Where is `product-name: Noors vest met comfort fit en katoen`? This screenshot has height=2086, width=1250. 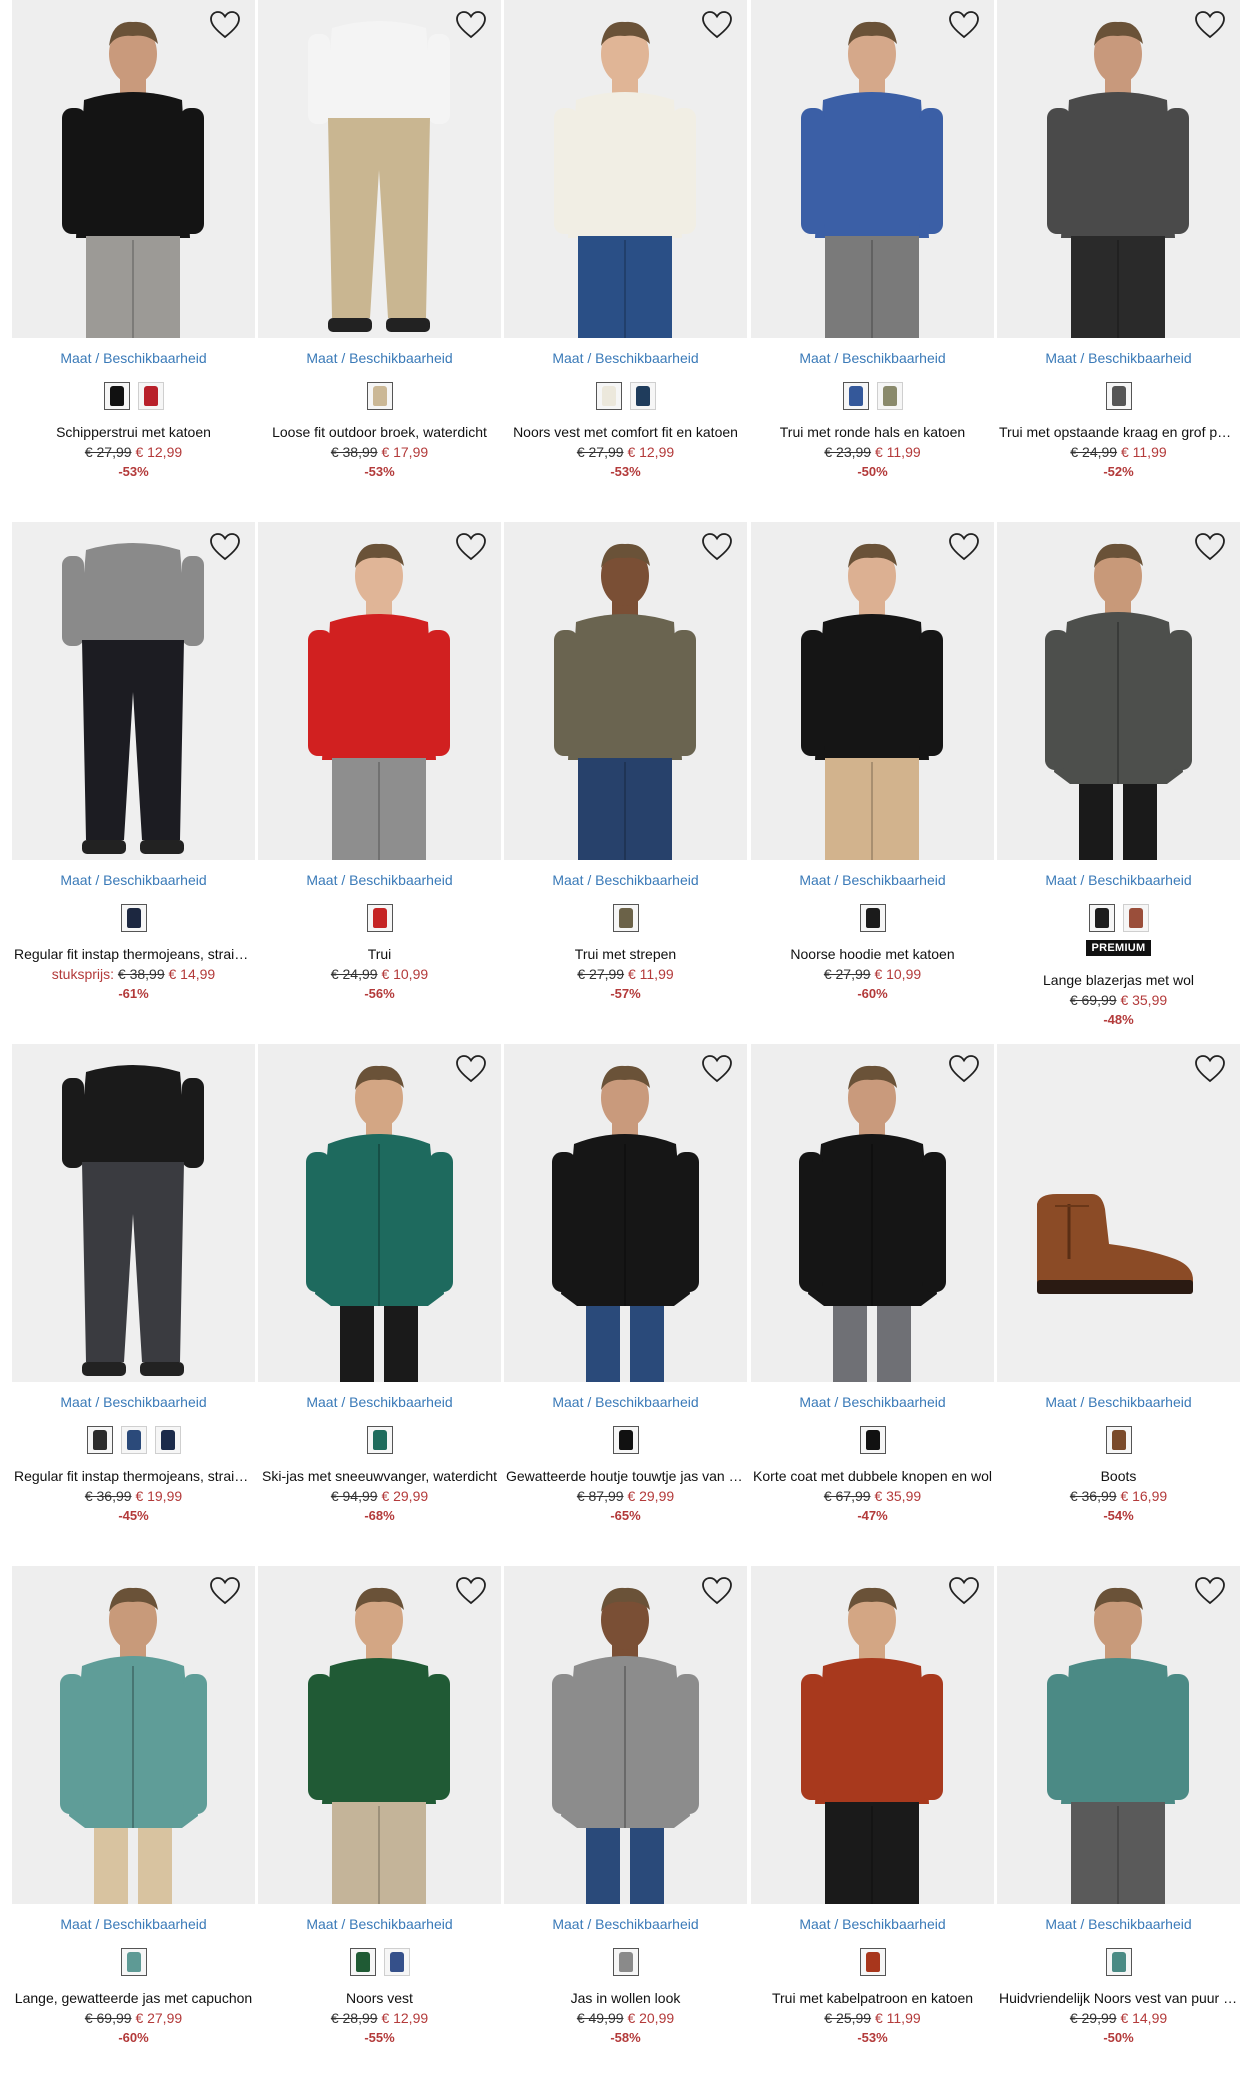
product-name: Noors vest met comfort fit en katoen is located at coordinates (625, 432).